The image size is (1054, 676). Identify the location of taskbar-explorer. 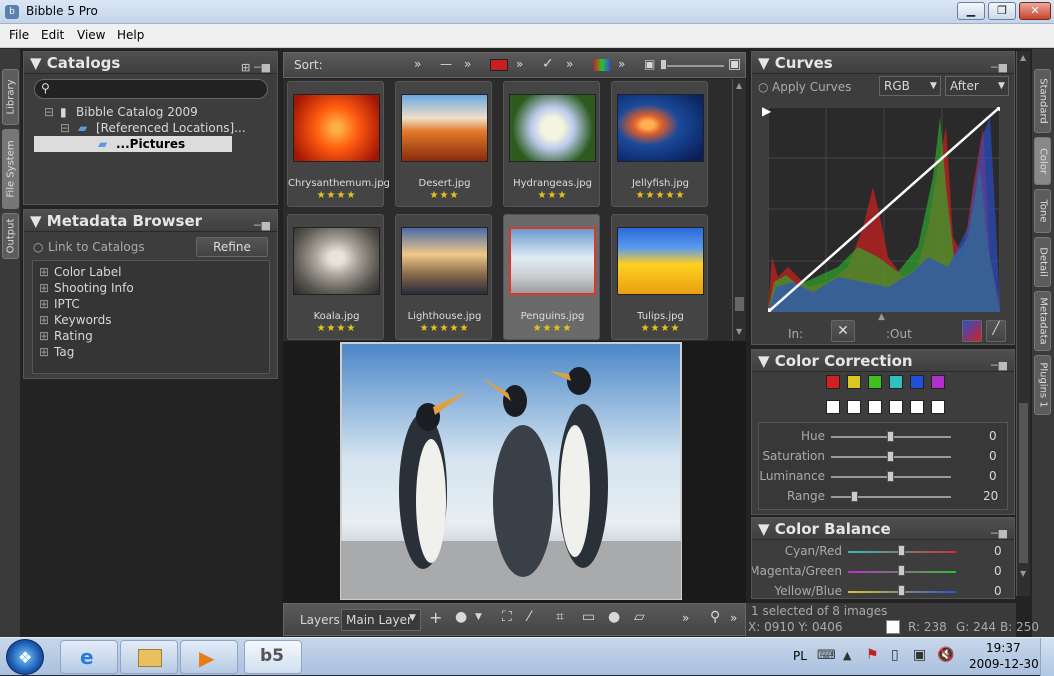
(149, 657).